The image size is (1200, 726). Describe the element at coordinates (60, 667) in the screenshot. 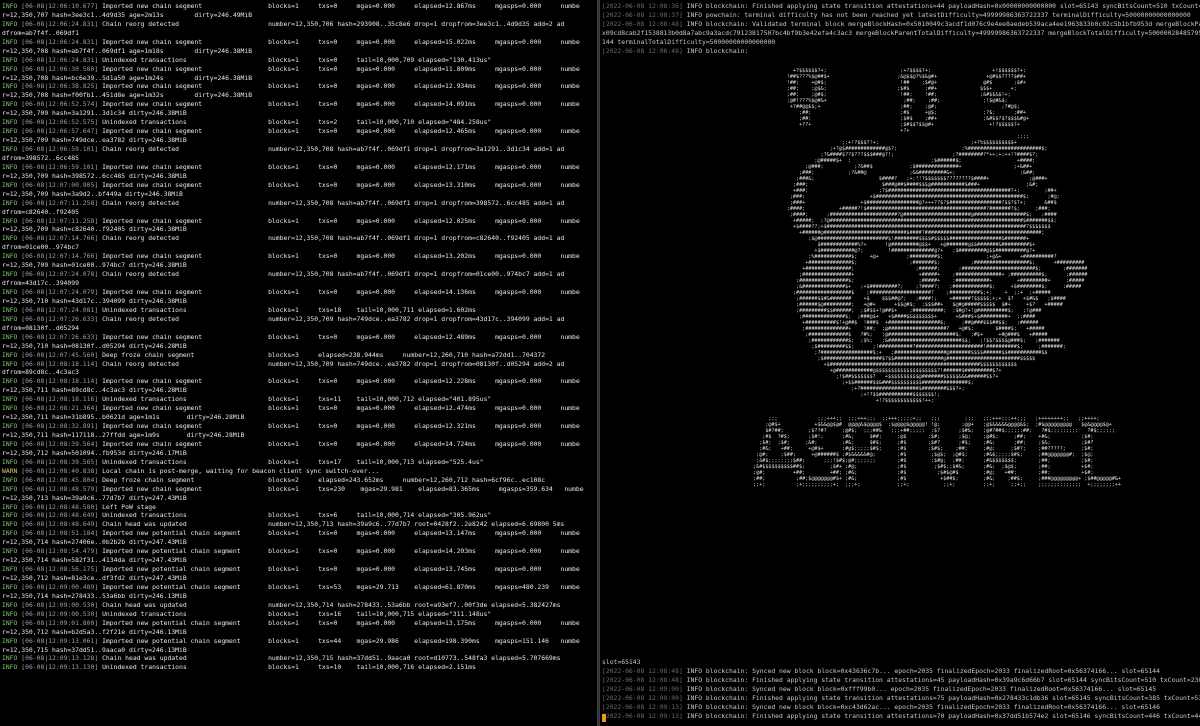

I see `log-timestamp: [06-08|12:09:13.130]` at that location.